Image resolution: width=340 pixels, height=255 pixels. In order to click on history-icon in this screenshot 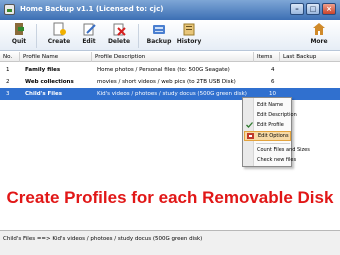, I will do `click(189, 29)`.